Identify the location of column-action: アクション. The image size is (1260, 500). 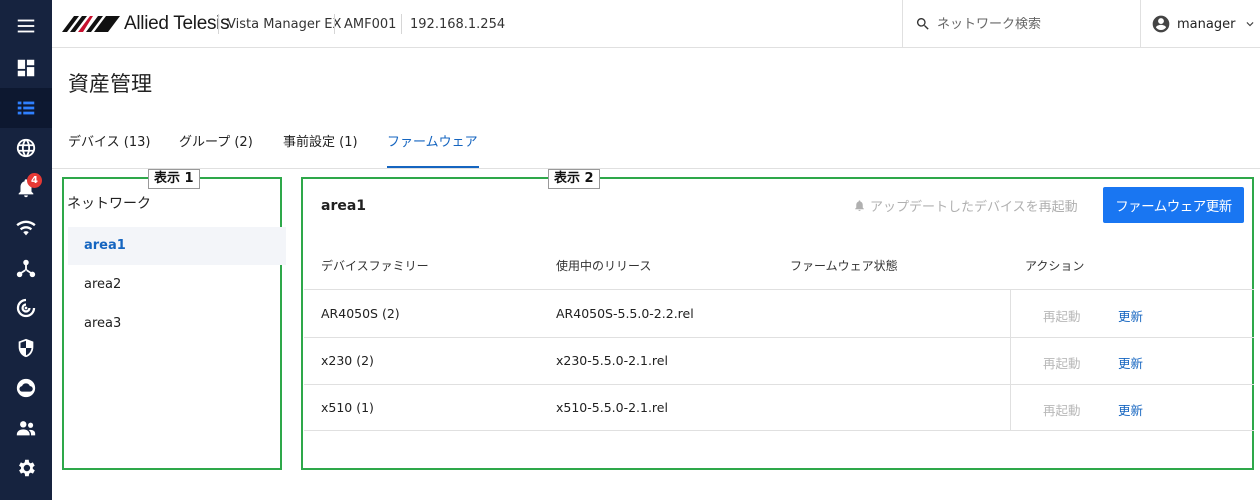
(1055, 266).